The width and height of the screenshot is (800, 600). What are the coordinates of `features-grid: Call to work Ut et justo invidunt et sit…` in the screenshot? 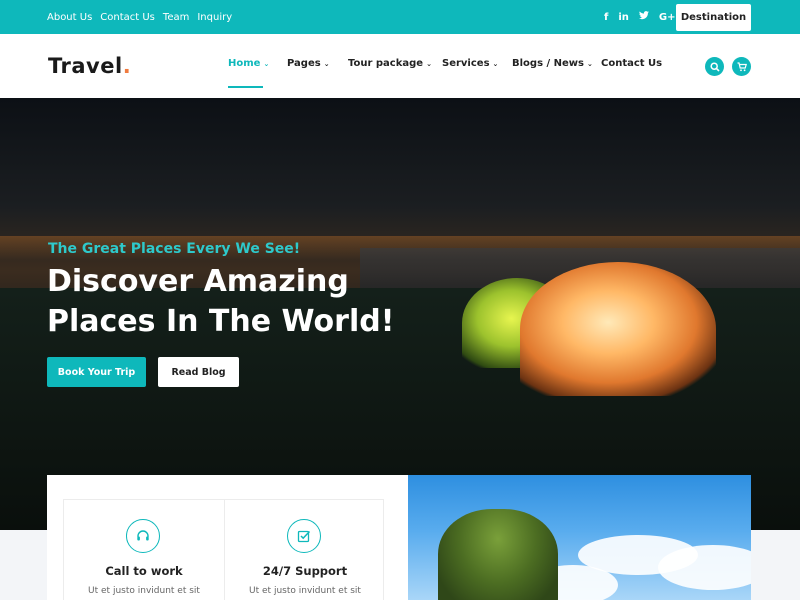 It's located at (223, 549).